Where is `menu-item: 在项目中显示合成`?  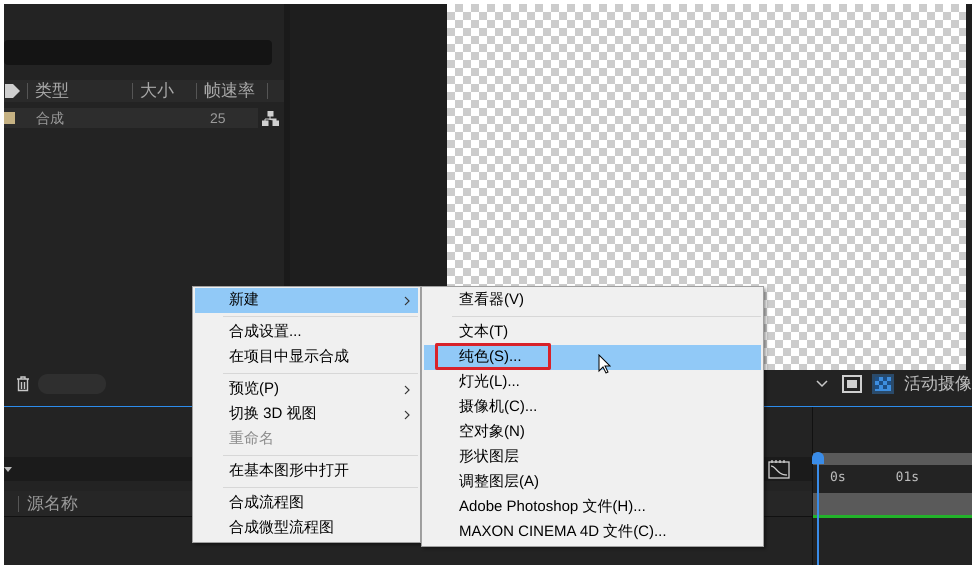 menu-item: 在项目中显示合成 is located at coordinates (306, 357).